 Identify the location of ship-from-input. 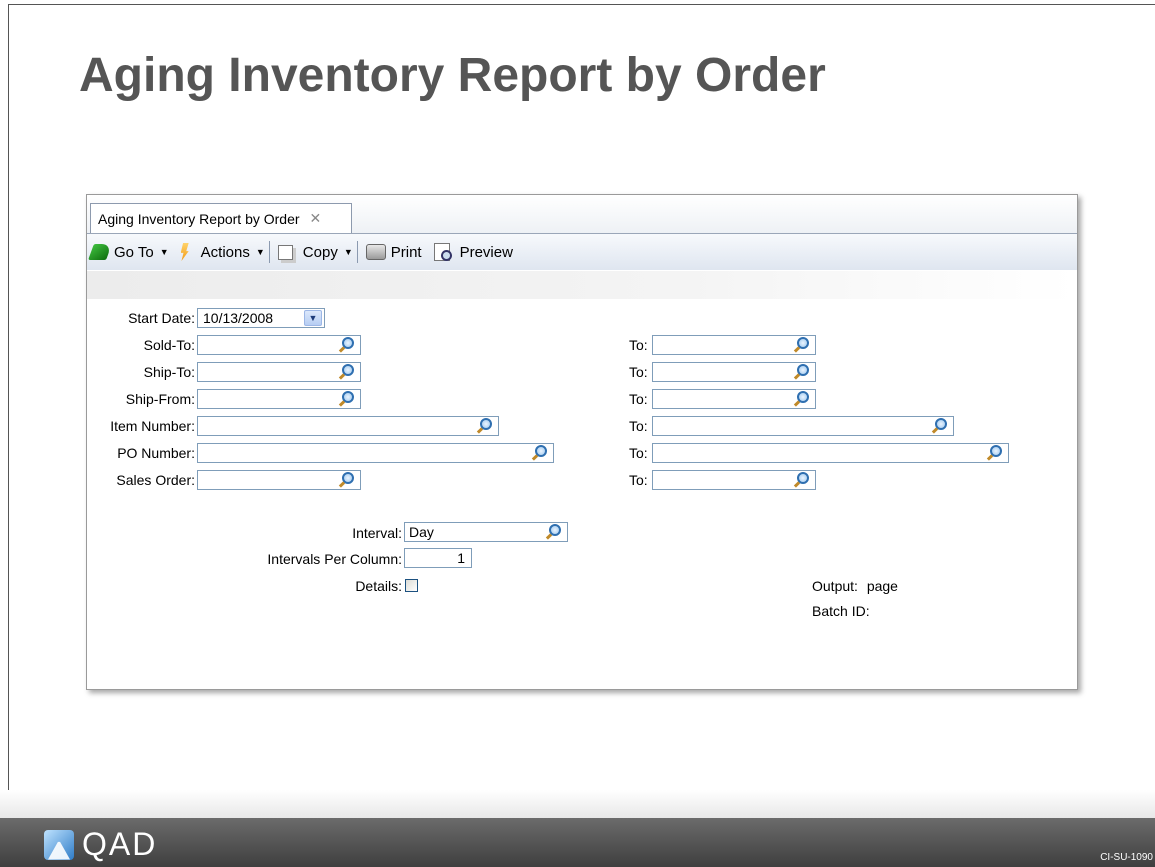
(279, 399).